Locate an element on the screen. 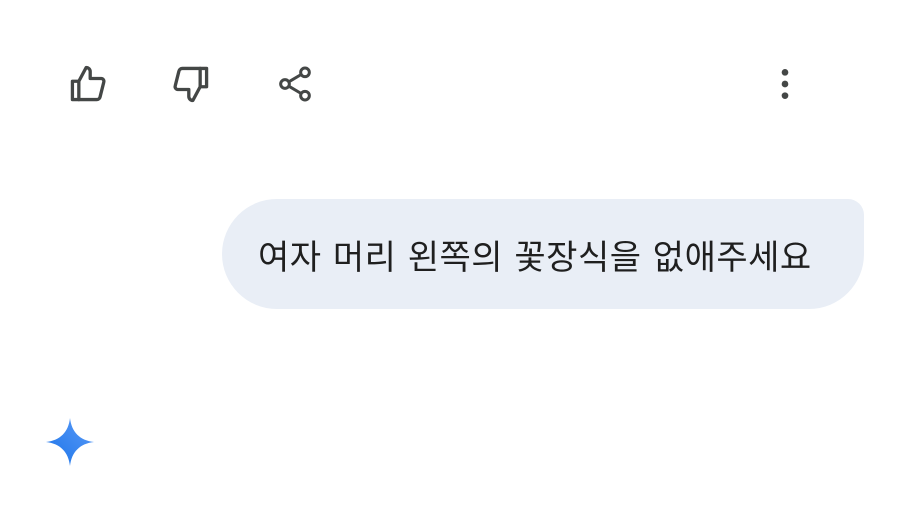 This screenshot has width=900, height=520. share-icon is located at coordinates (295, 84).